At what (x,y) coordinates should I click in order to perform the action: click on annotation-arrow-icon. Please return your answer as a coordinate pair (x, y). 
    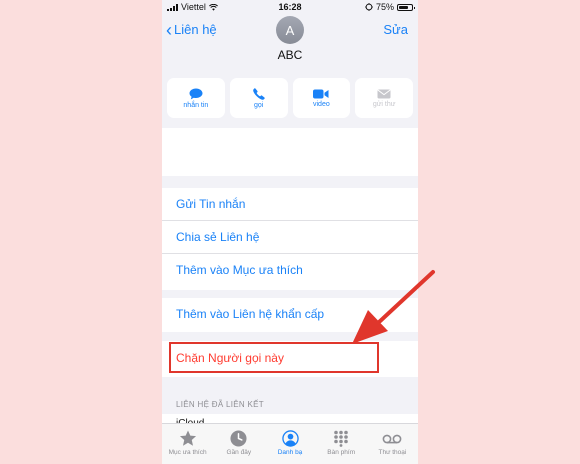
    Looking at the image, I should click on (393, 307).